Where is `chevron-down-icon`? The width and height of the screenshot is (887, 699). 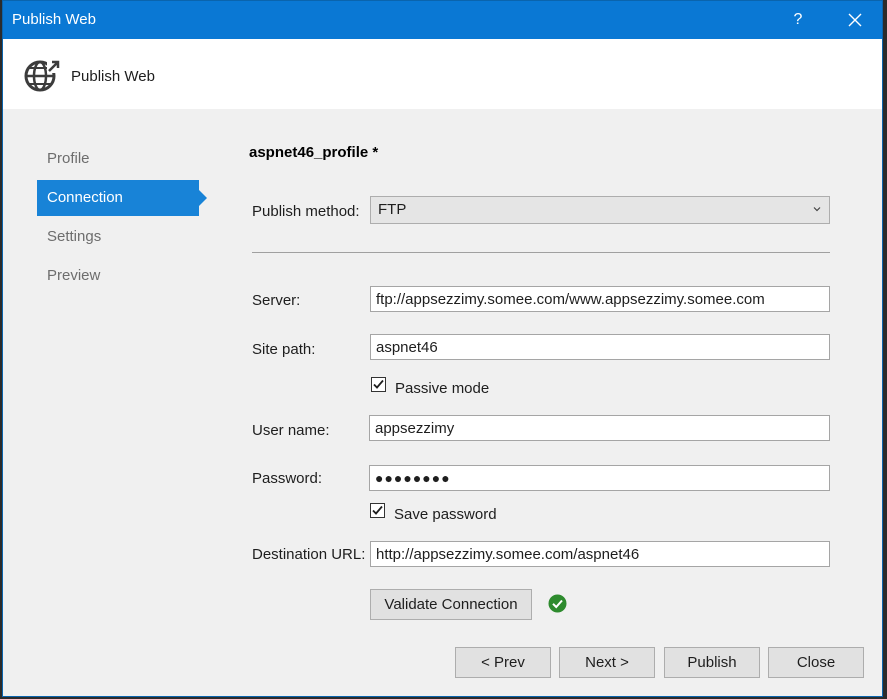 chevron-down-icon is located at coordinates (817, 209).